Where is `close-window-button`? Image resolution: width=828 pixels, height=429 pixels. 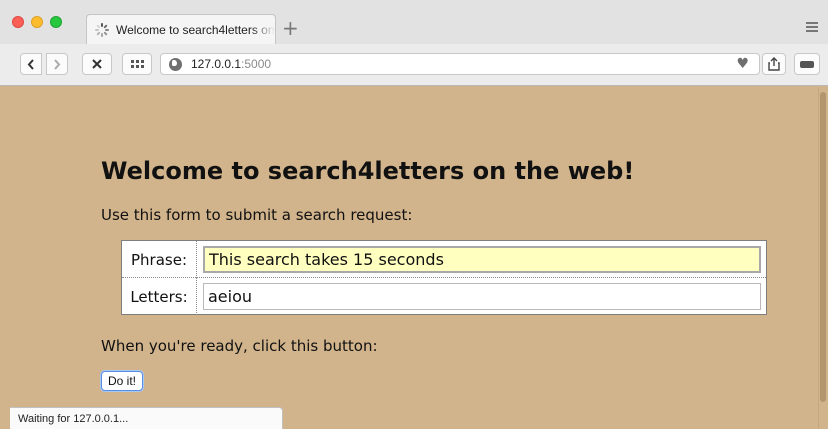
close-window-button is located at coordinates (18, 22).